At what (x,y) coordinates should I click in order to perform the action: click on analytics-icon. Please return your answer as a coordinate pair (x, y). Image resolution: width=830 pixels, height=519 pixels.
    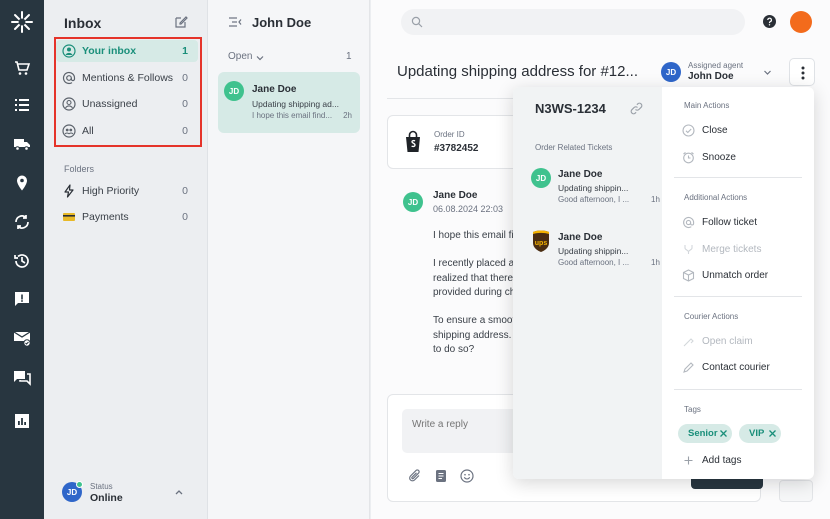
    Looking at the image, I should click on (22, 421).